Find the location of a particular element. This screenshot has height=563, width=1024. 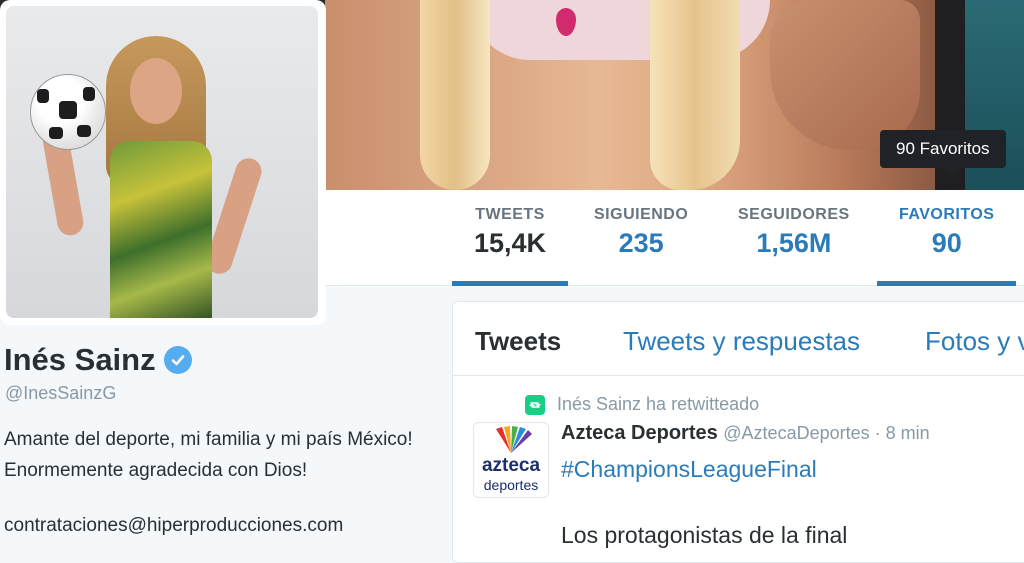

tweet-author-avatar: azteca deportes is located at coordinates (511, 460).